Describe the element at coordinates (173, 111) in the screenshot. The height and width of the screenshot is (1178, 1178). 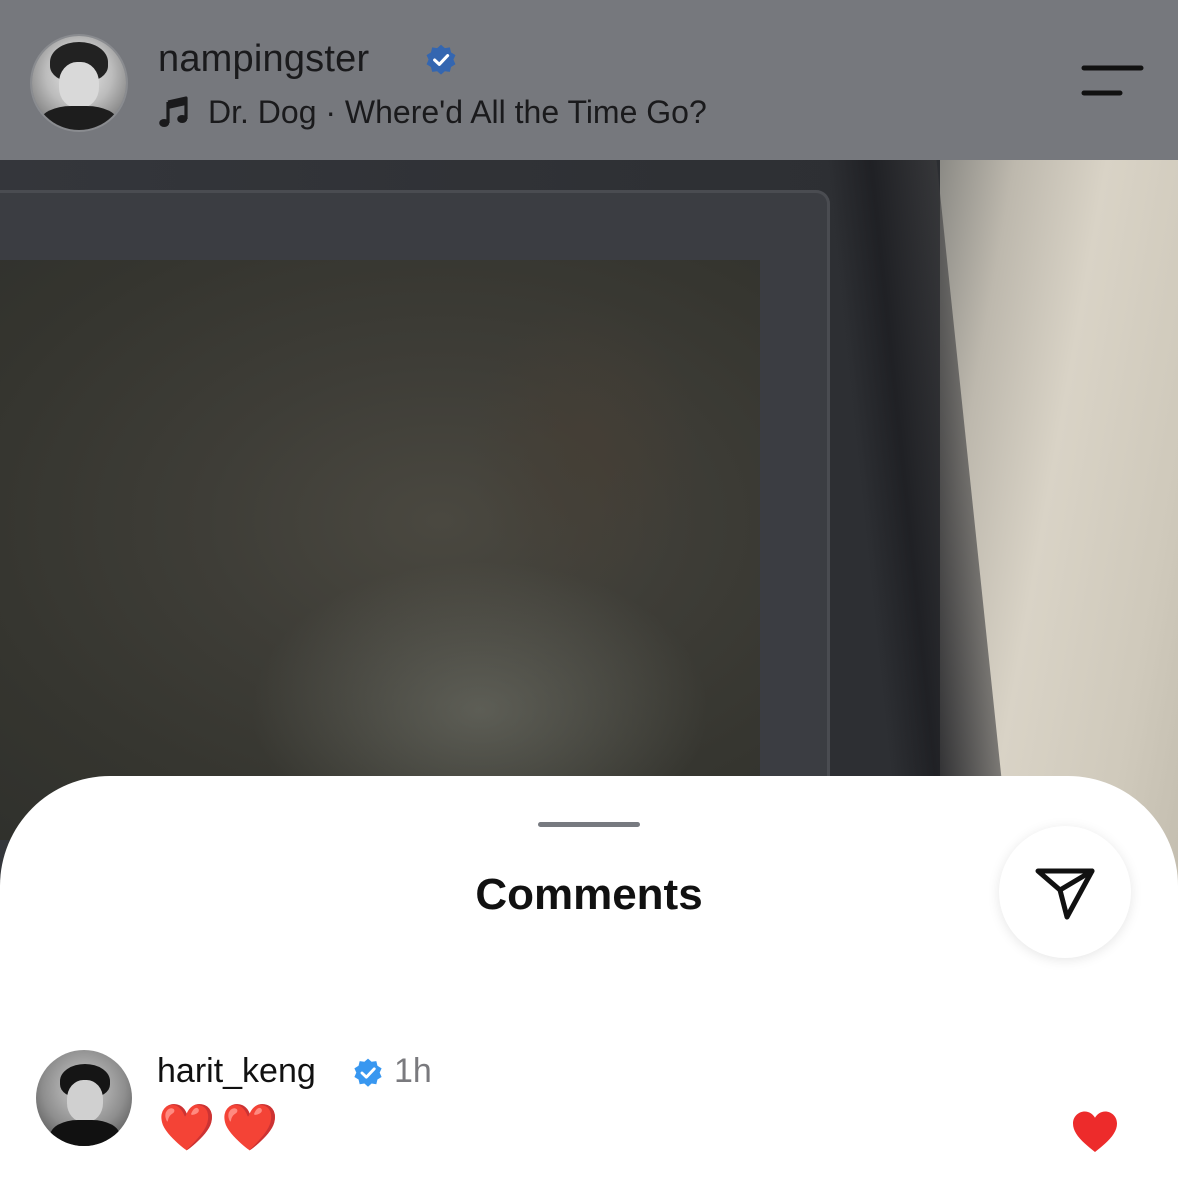
I see `music-note-icon` at that location.